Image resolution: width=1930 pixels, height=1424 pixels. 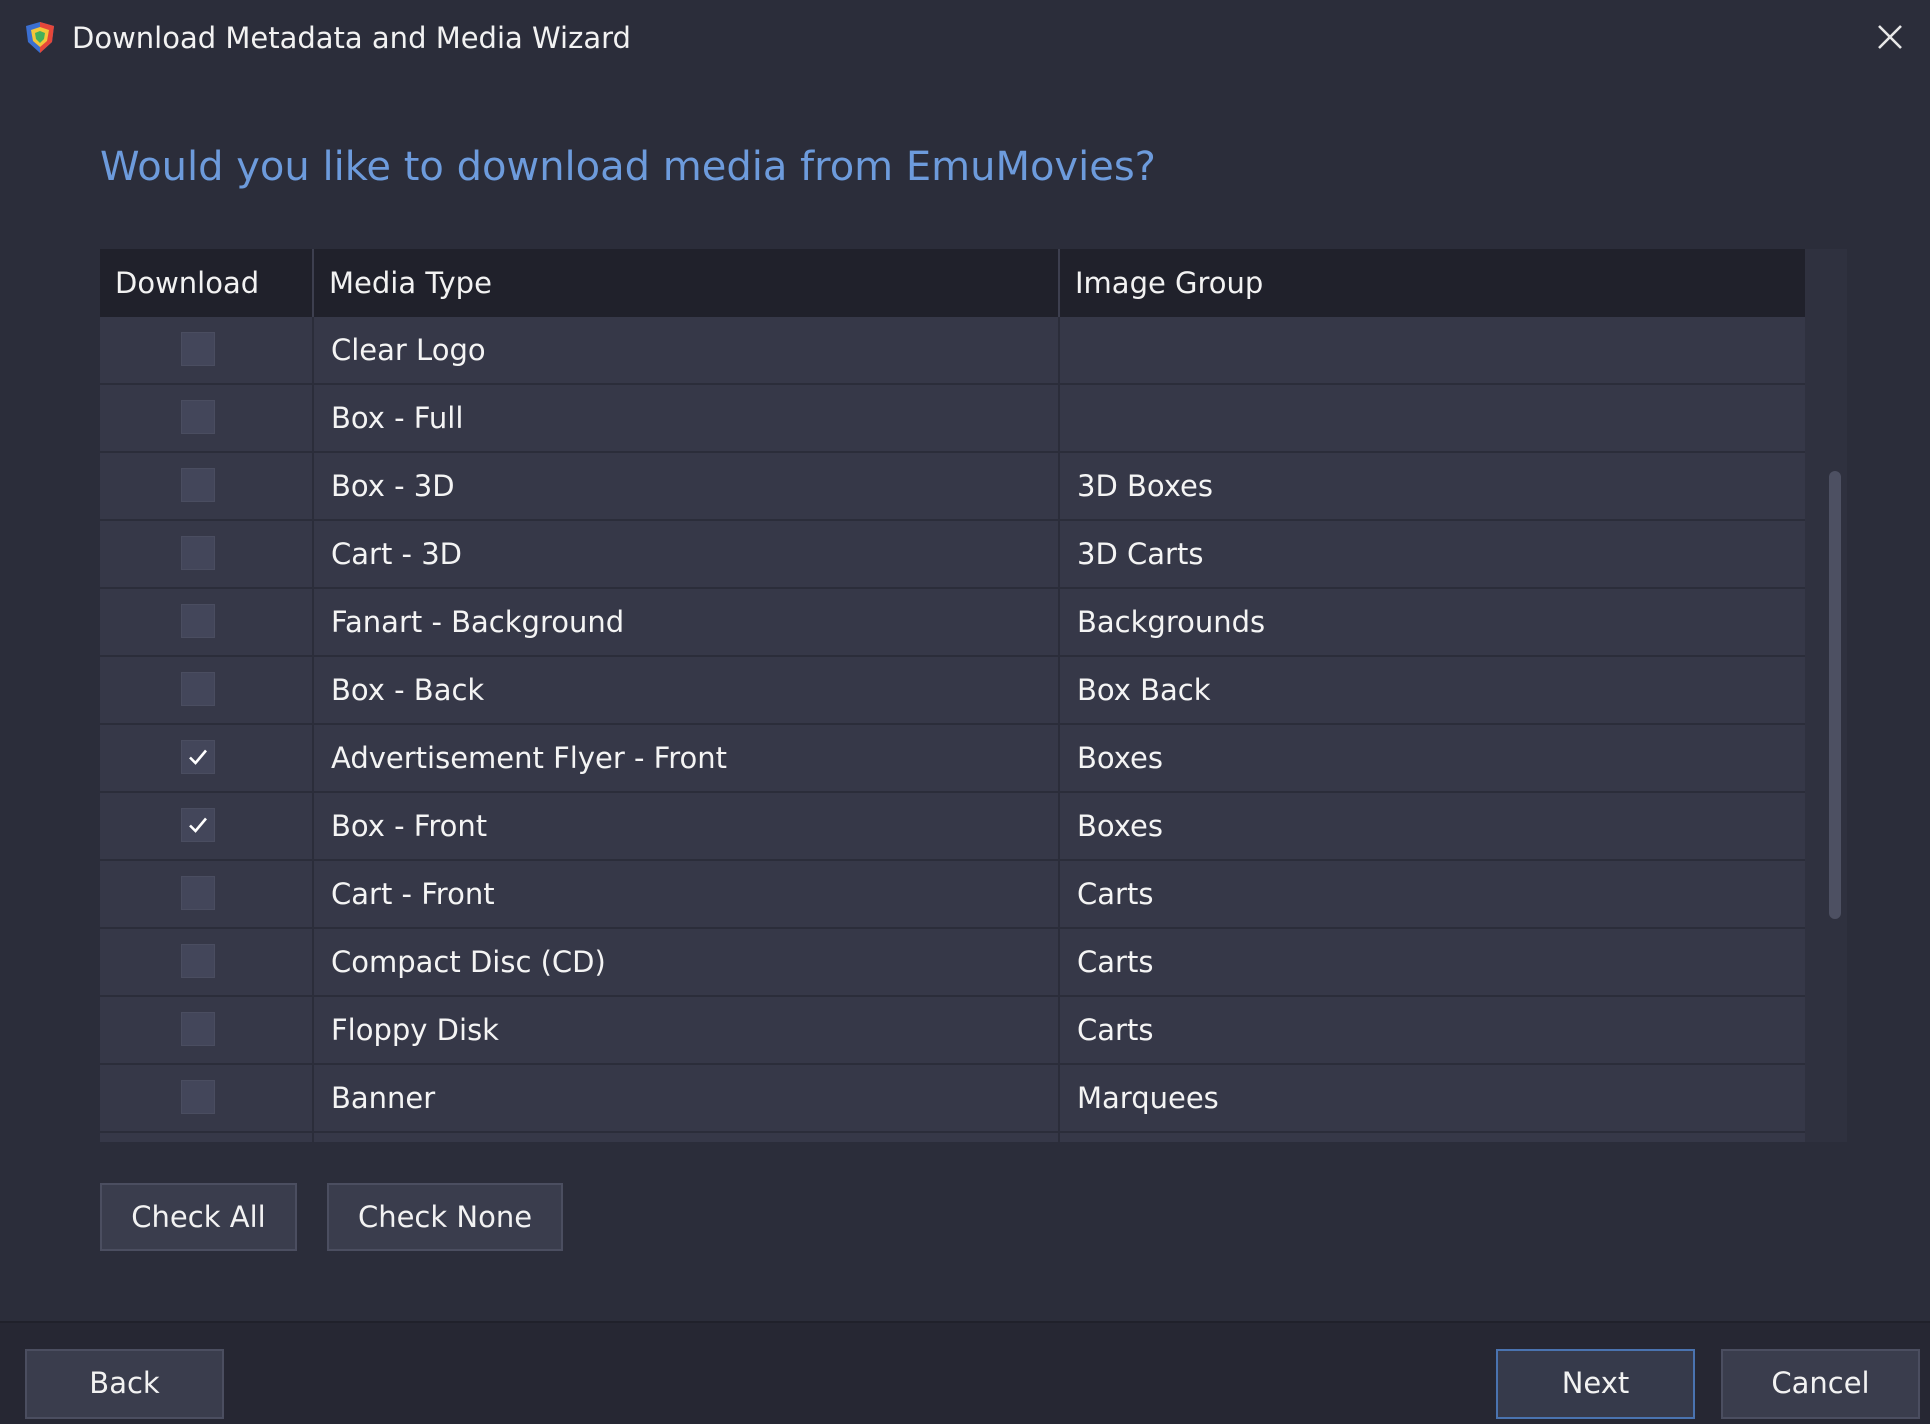 What do you see at coordinates (351, 38) in the screenshot?
I see `window-title: Download Metadata and Media Wizard` at bounding box center [351, 38].